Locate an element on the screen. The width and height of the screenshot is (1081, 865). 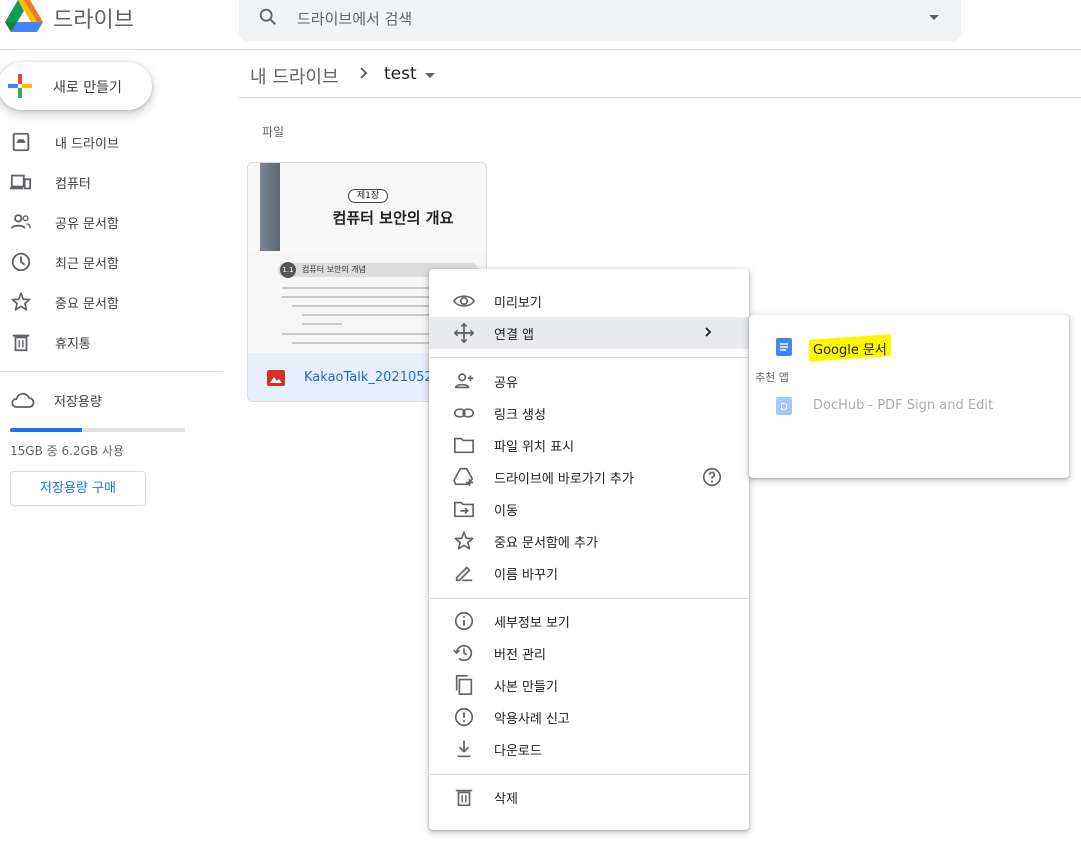
submenu-item-dochub: D DocHub - PDF Sign and Edit is located at coordinates (909, 406).